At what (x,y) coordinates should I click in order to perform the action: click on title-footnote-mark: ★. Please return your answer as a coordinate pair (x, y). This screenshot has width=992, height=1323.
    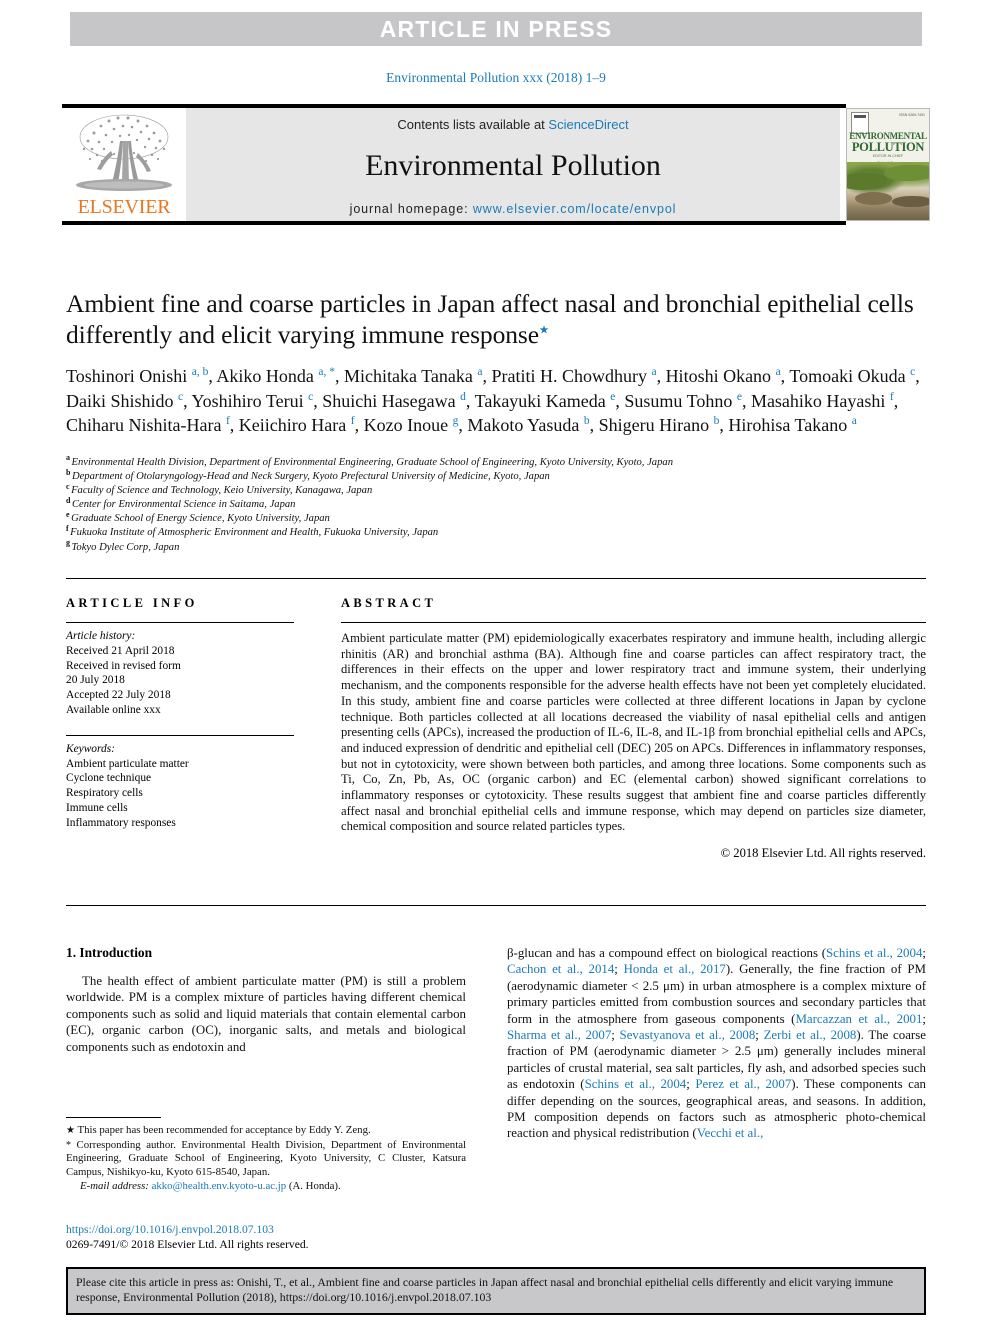
    Looking at the image, I should click on (544, 330).